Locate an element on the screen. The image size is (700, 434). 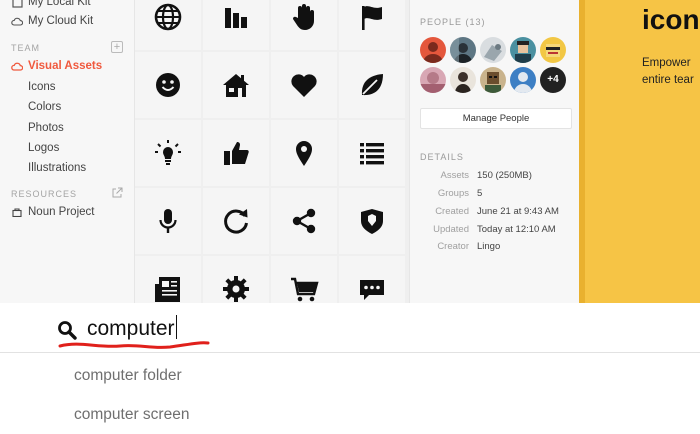
detail-row-groups: Groups 5 is located at coordinates (460, 193).